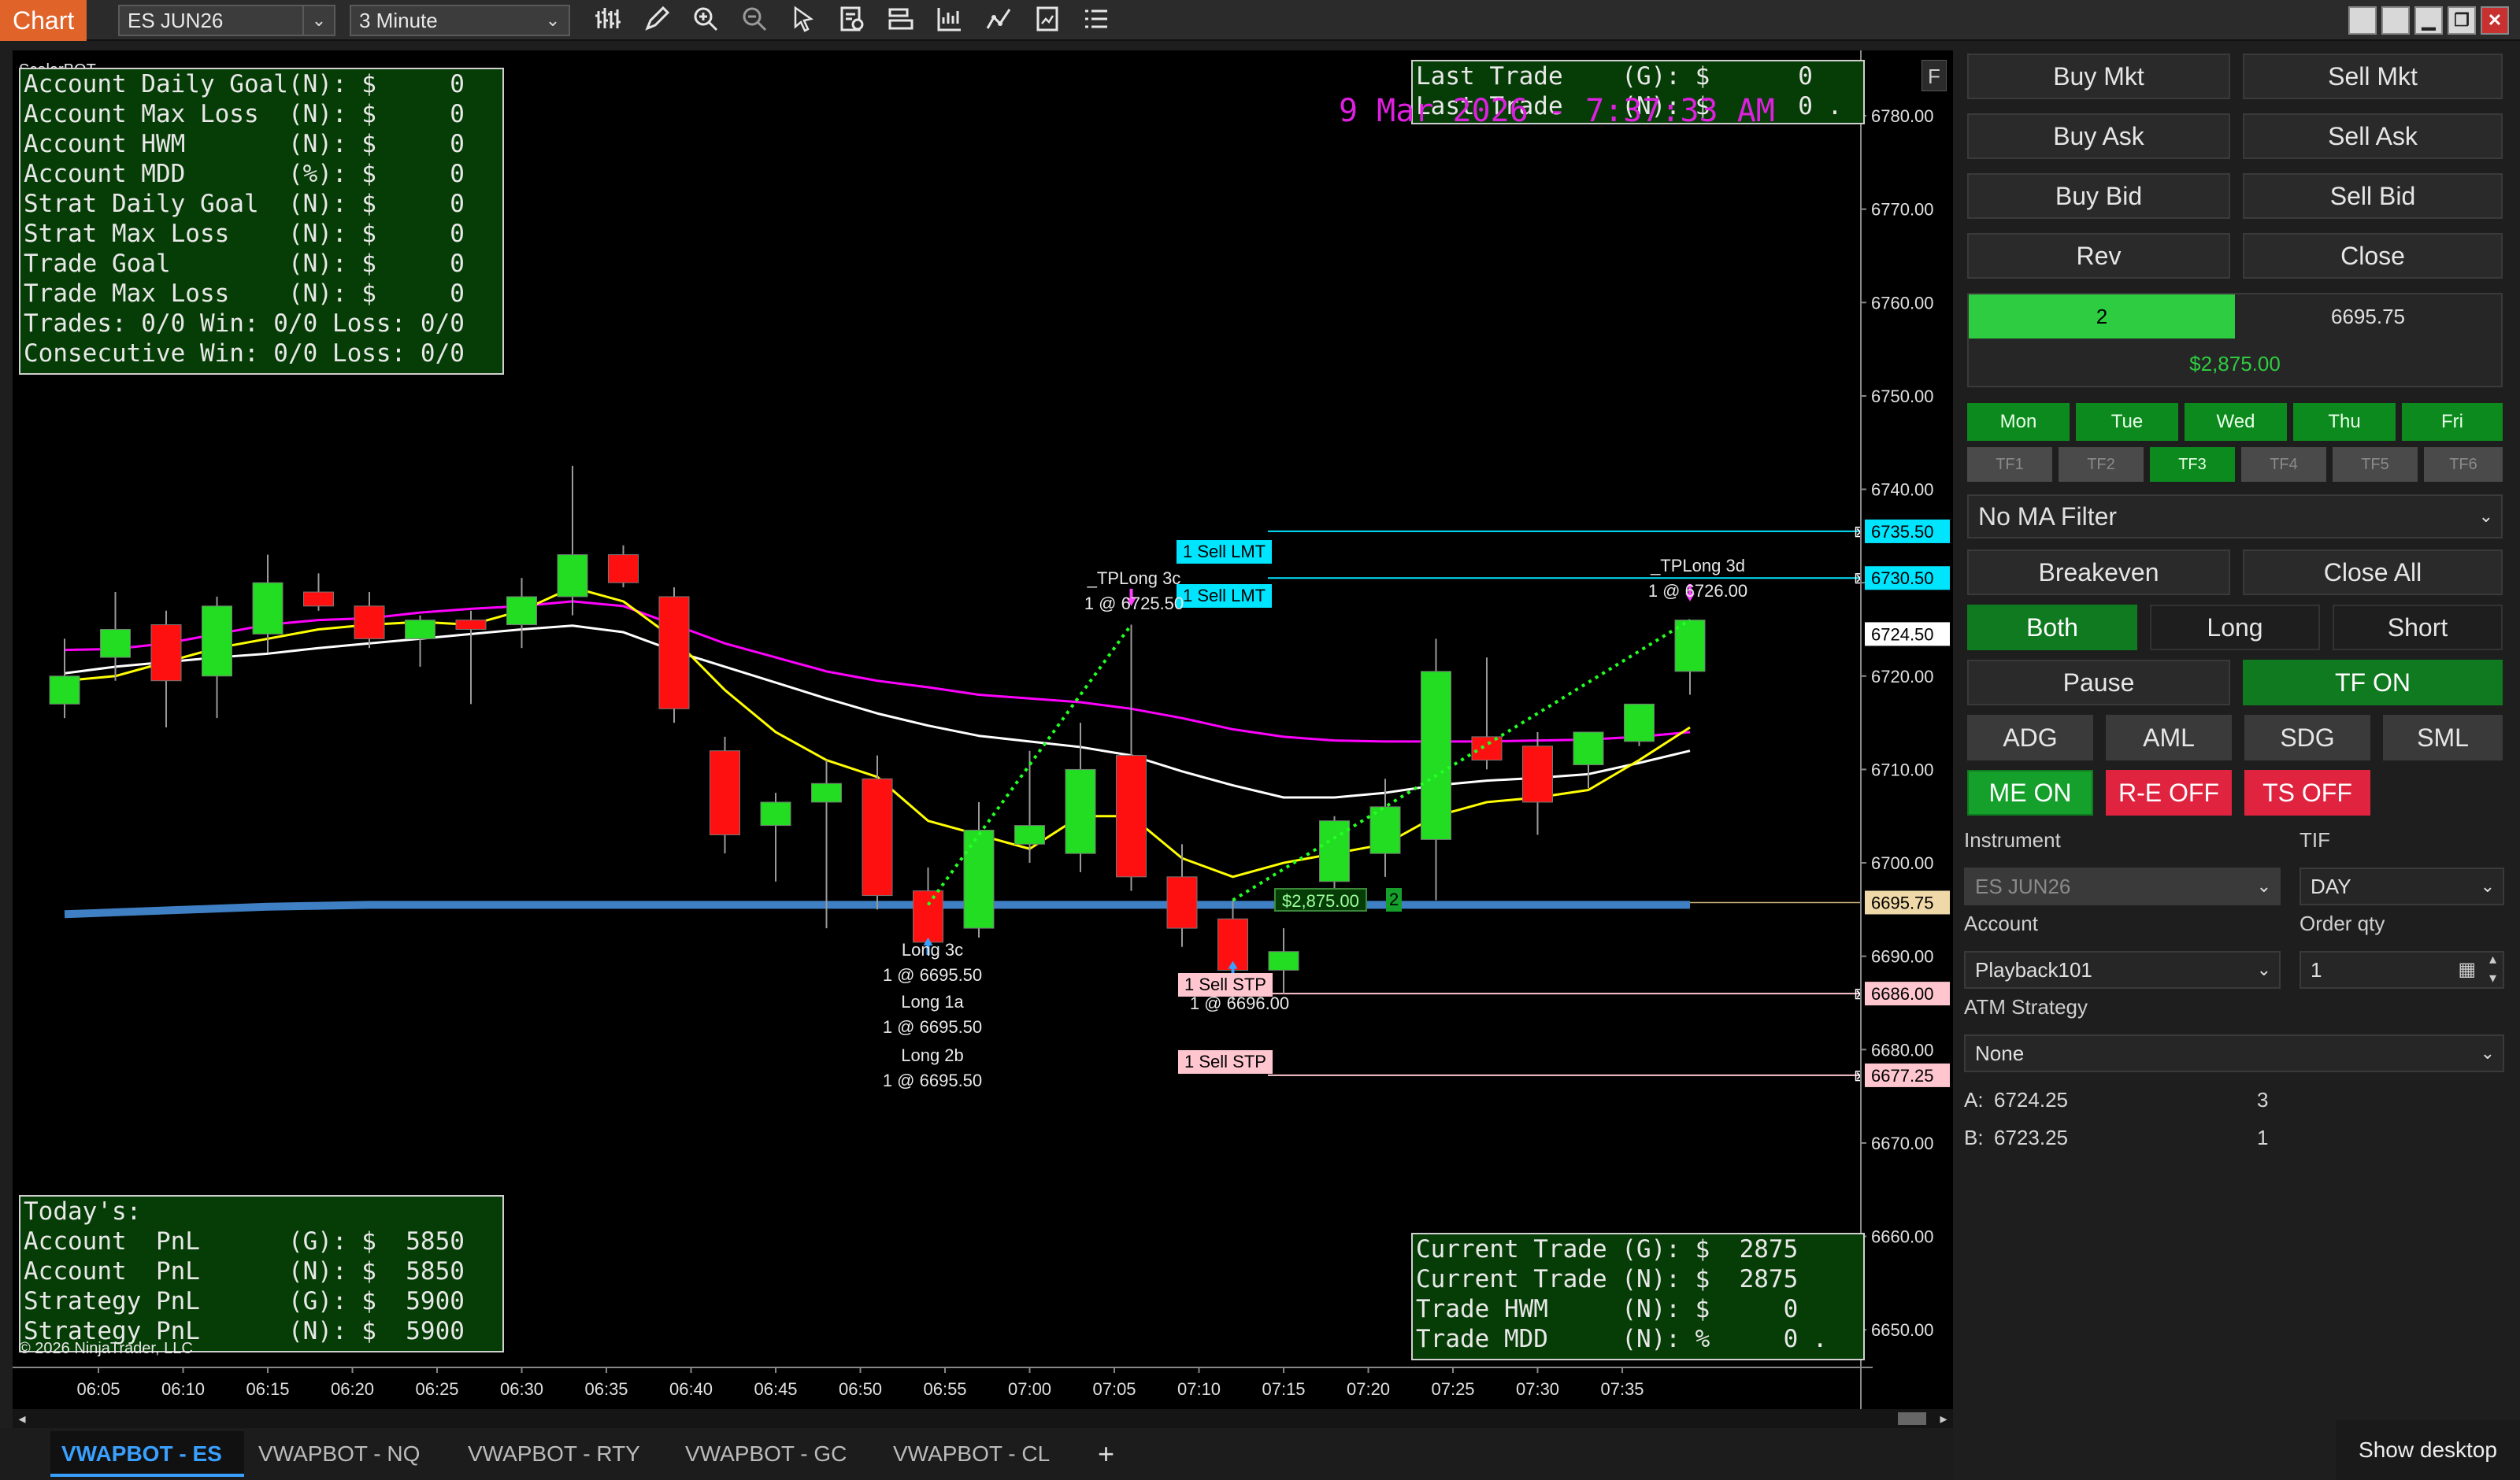  I want to click on pause-button: Pause, so click(2098, 682).